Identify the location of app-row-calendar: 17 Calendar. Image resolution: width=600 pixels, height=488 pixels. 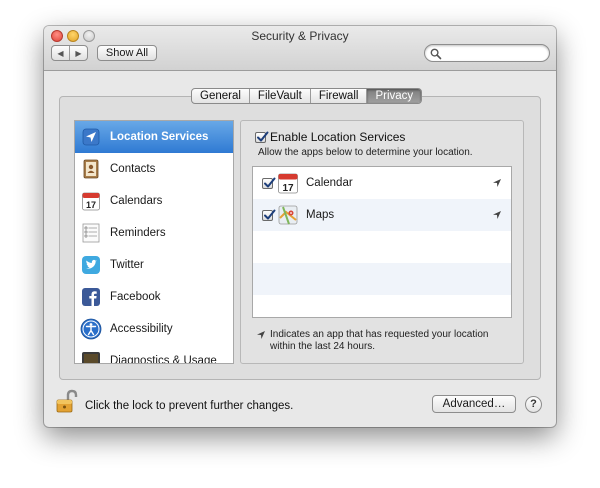
(382, 183).